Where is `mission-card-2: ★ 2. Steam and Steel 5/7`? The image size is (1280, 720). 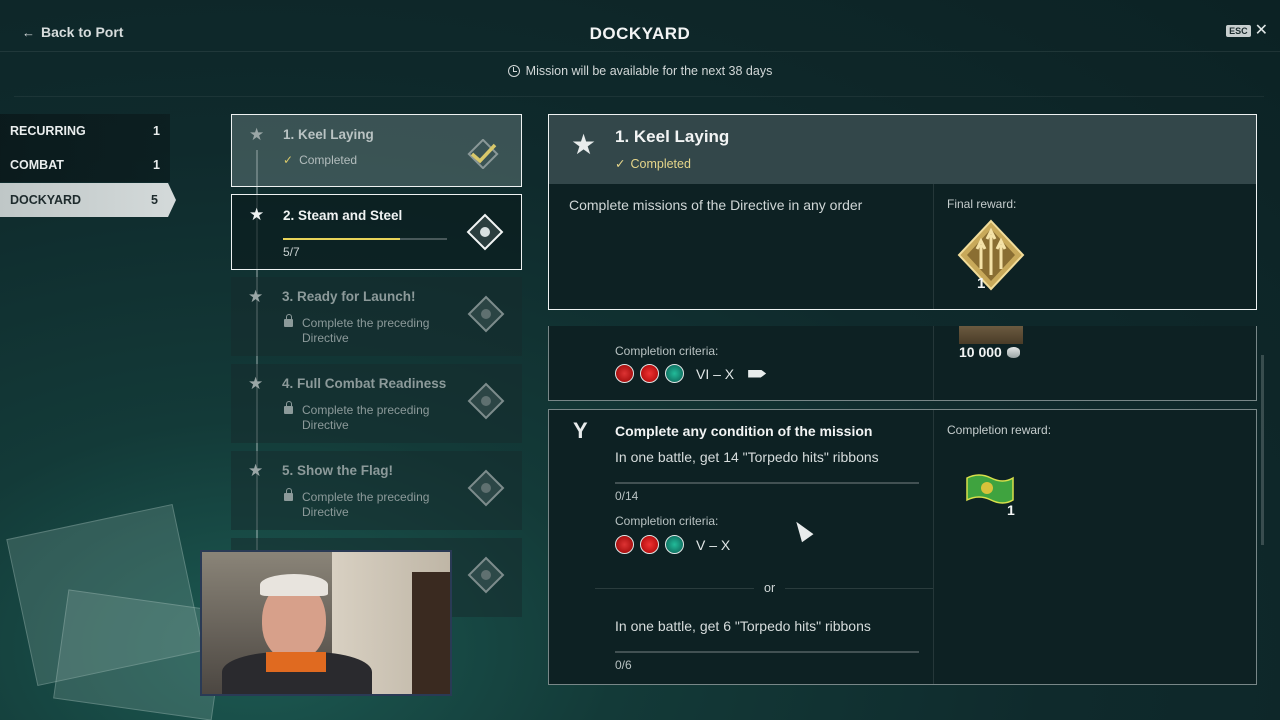 mission-card-2: ★ 2. Steam and Steel 5/7 is located at coordinates (376, 232).